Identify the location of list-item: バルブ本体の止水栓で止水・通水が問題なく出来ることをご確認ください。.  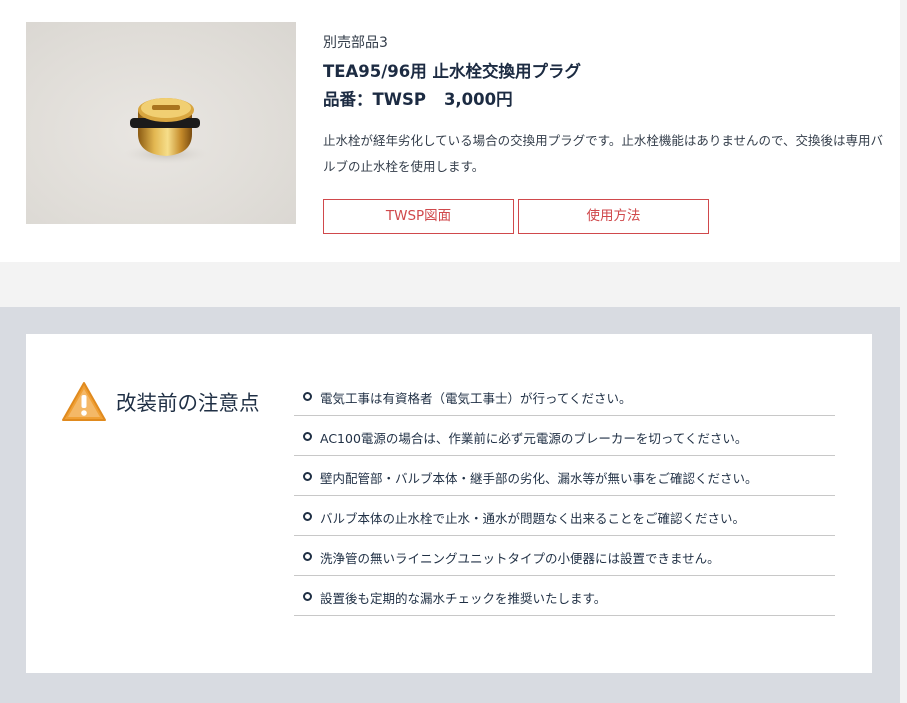
(564, 516).